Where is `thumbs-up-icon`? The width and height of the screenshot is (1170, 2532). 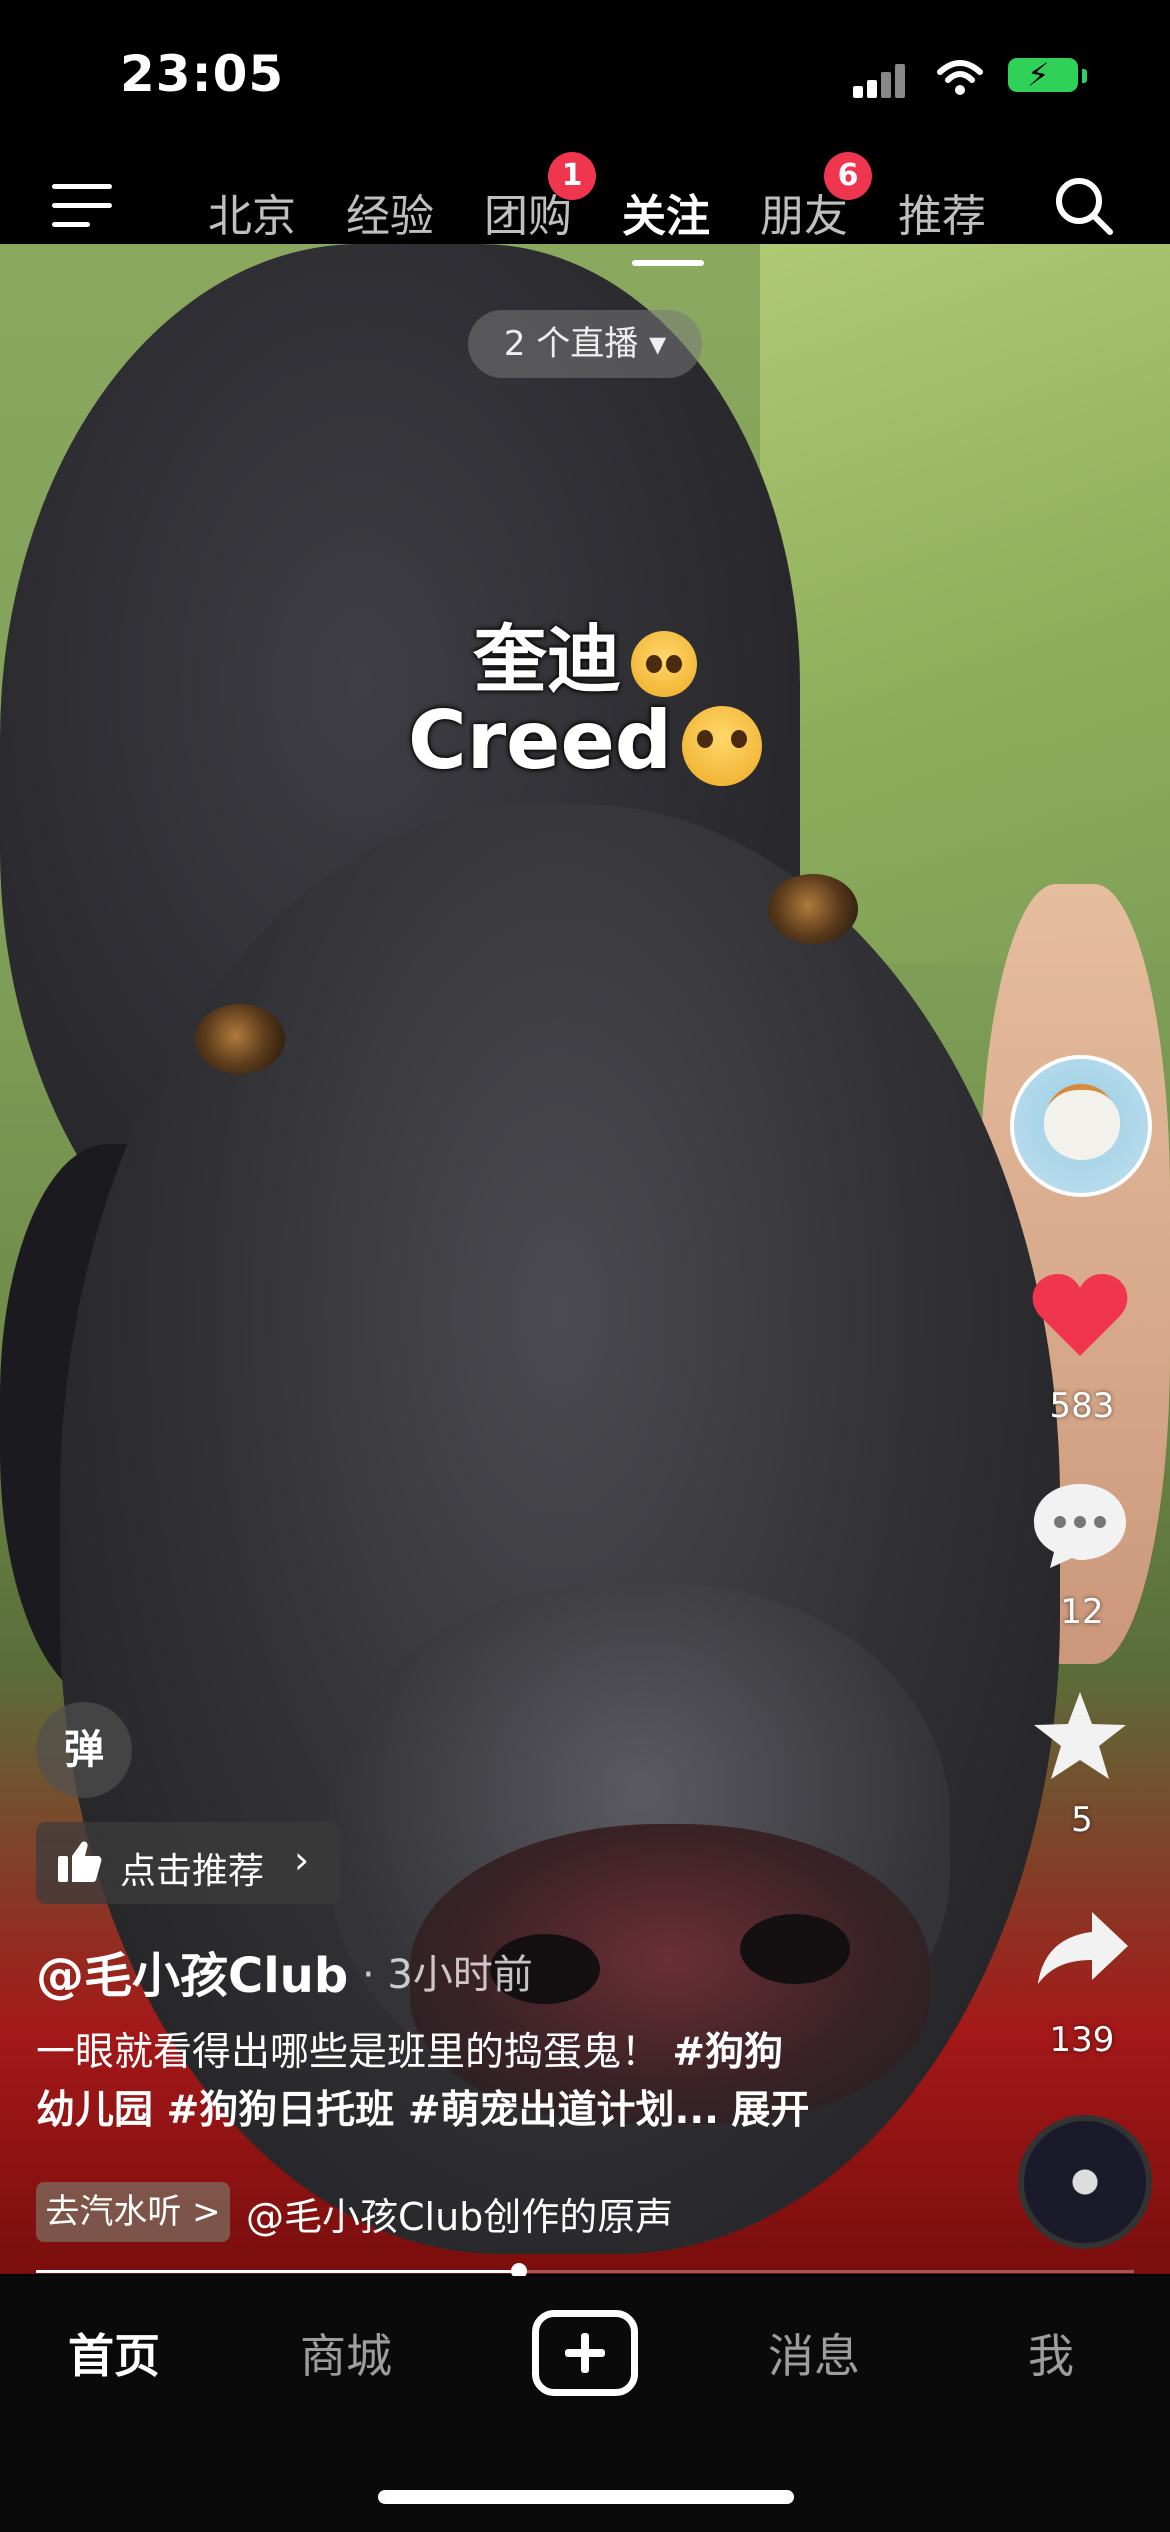
thumbs-up-icon is located at coordinates (79, 1861).